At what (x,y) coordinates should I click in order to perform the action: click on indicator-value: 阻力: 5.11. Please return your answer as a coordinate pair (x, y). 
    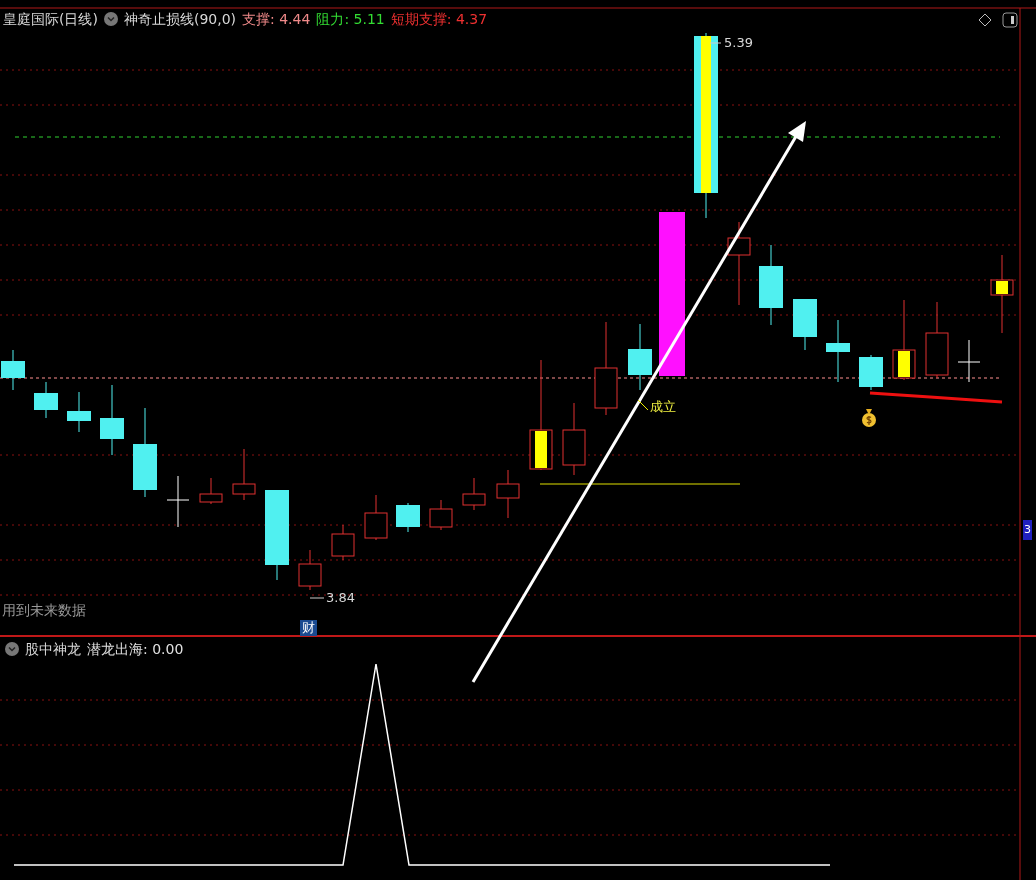
    Looking at the image, I should click on (350, 19).